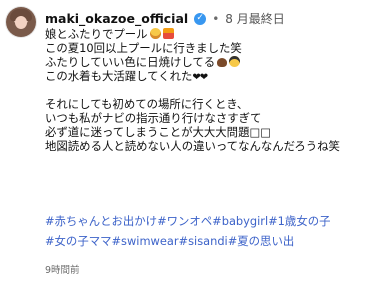 This screenshot has width=387, height=286. What do you see at coordinates (168, 33) in the screenshot?
I see `swimsuit-icon` at bounding box center [168, 33].